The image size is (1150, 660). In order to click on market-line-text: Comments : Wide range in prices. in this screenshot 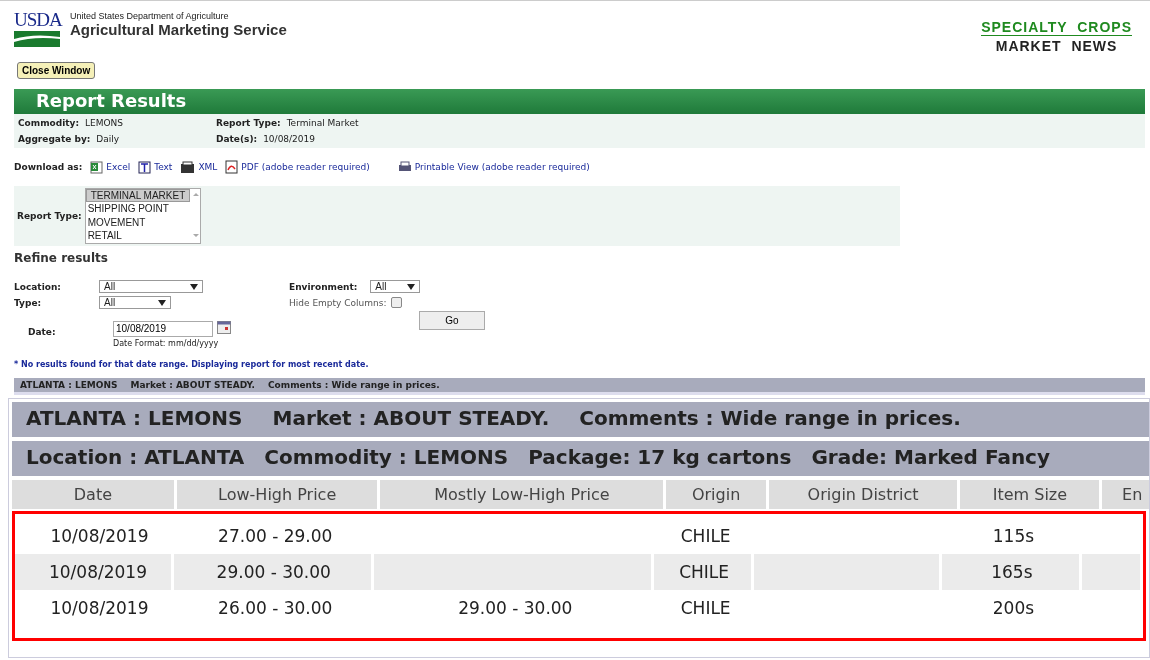, I will do `click(770, 418)`.